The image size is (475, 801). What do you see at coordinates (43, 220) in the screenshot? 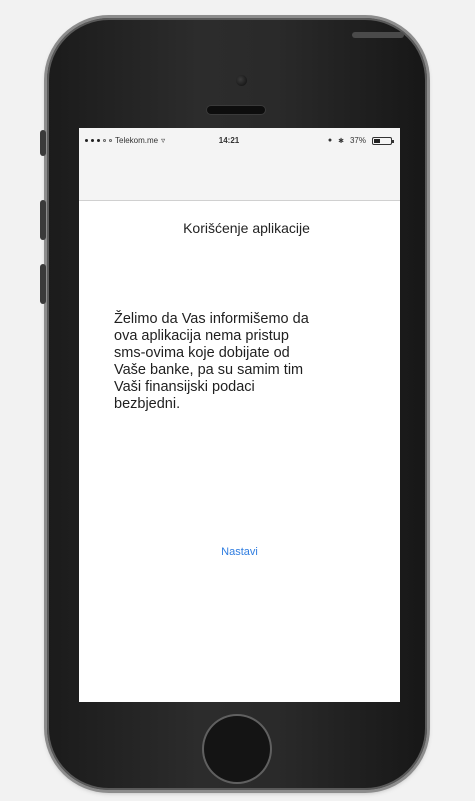
I see `volume-up-button` at bounding box center [43, 220].